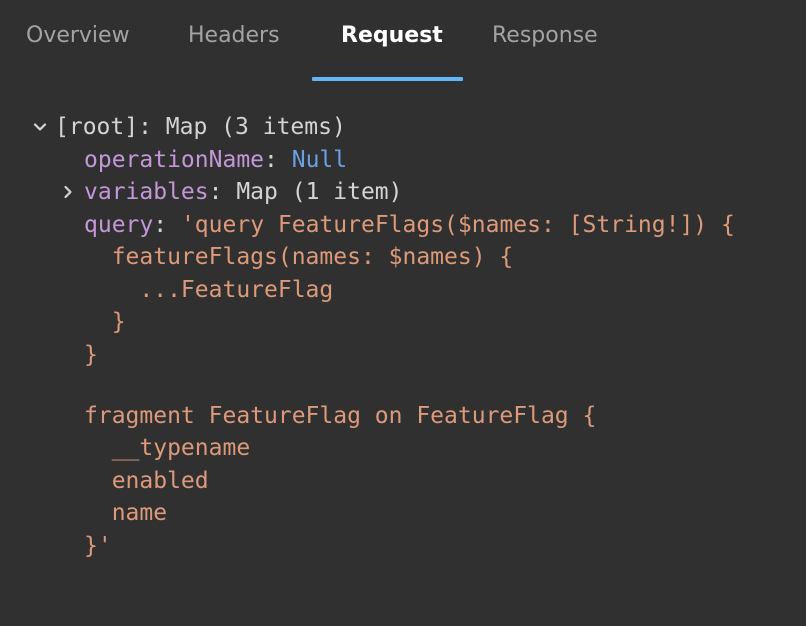 This screenshot has height=626, width=806. I want to click on query-line: name, so click(126, 513).